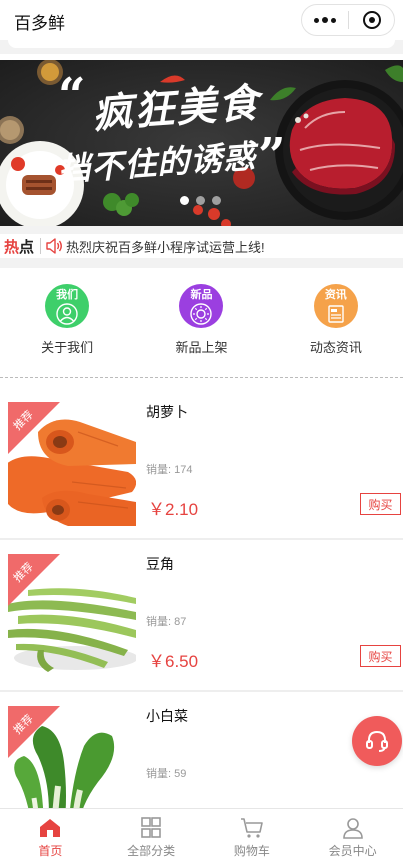 This screenshot has width=403, height=862. Describe the element at coordinates (72, 96) in the screenshot. I see `open-quote-icon: “` at that location.